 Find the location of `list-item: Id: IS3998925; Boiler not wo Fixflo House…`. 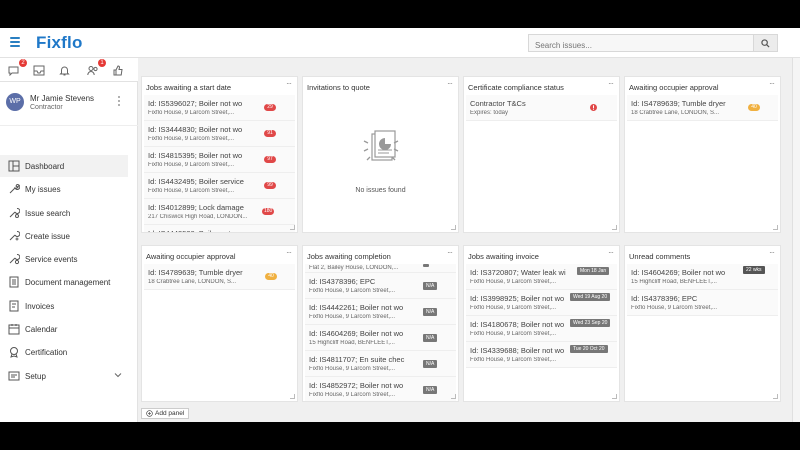

list-item: Id: IS3998925; Boiler not wo Fixflo House… is located at coordinates (541, 303).